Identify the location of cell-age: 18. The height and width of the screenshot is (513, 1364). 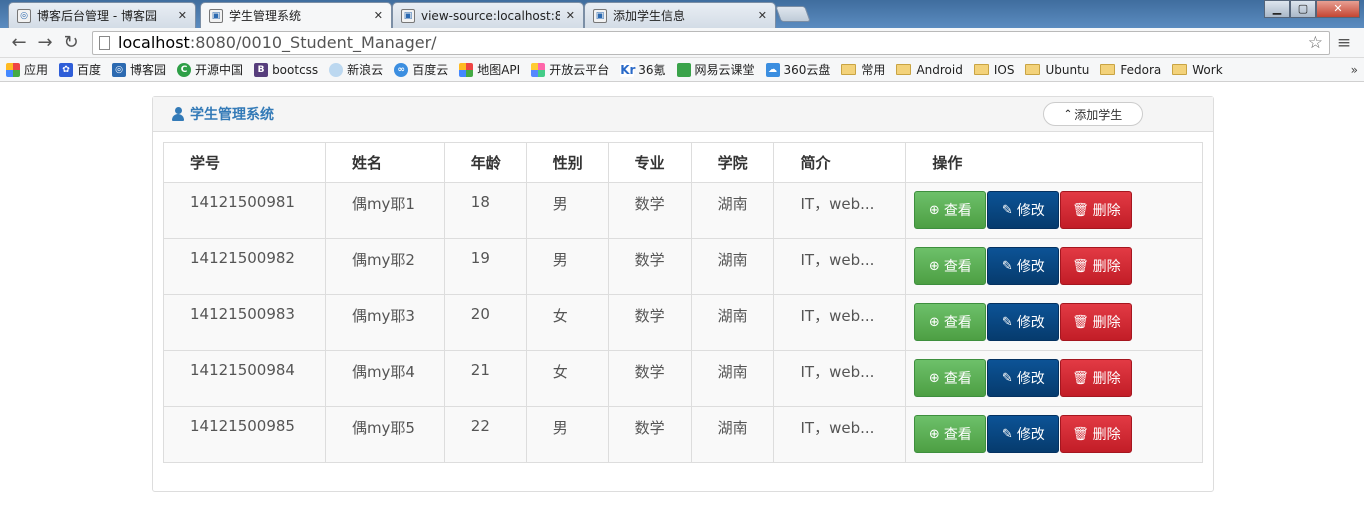
(485, 210).